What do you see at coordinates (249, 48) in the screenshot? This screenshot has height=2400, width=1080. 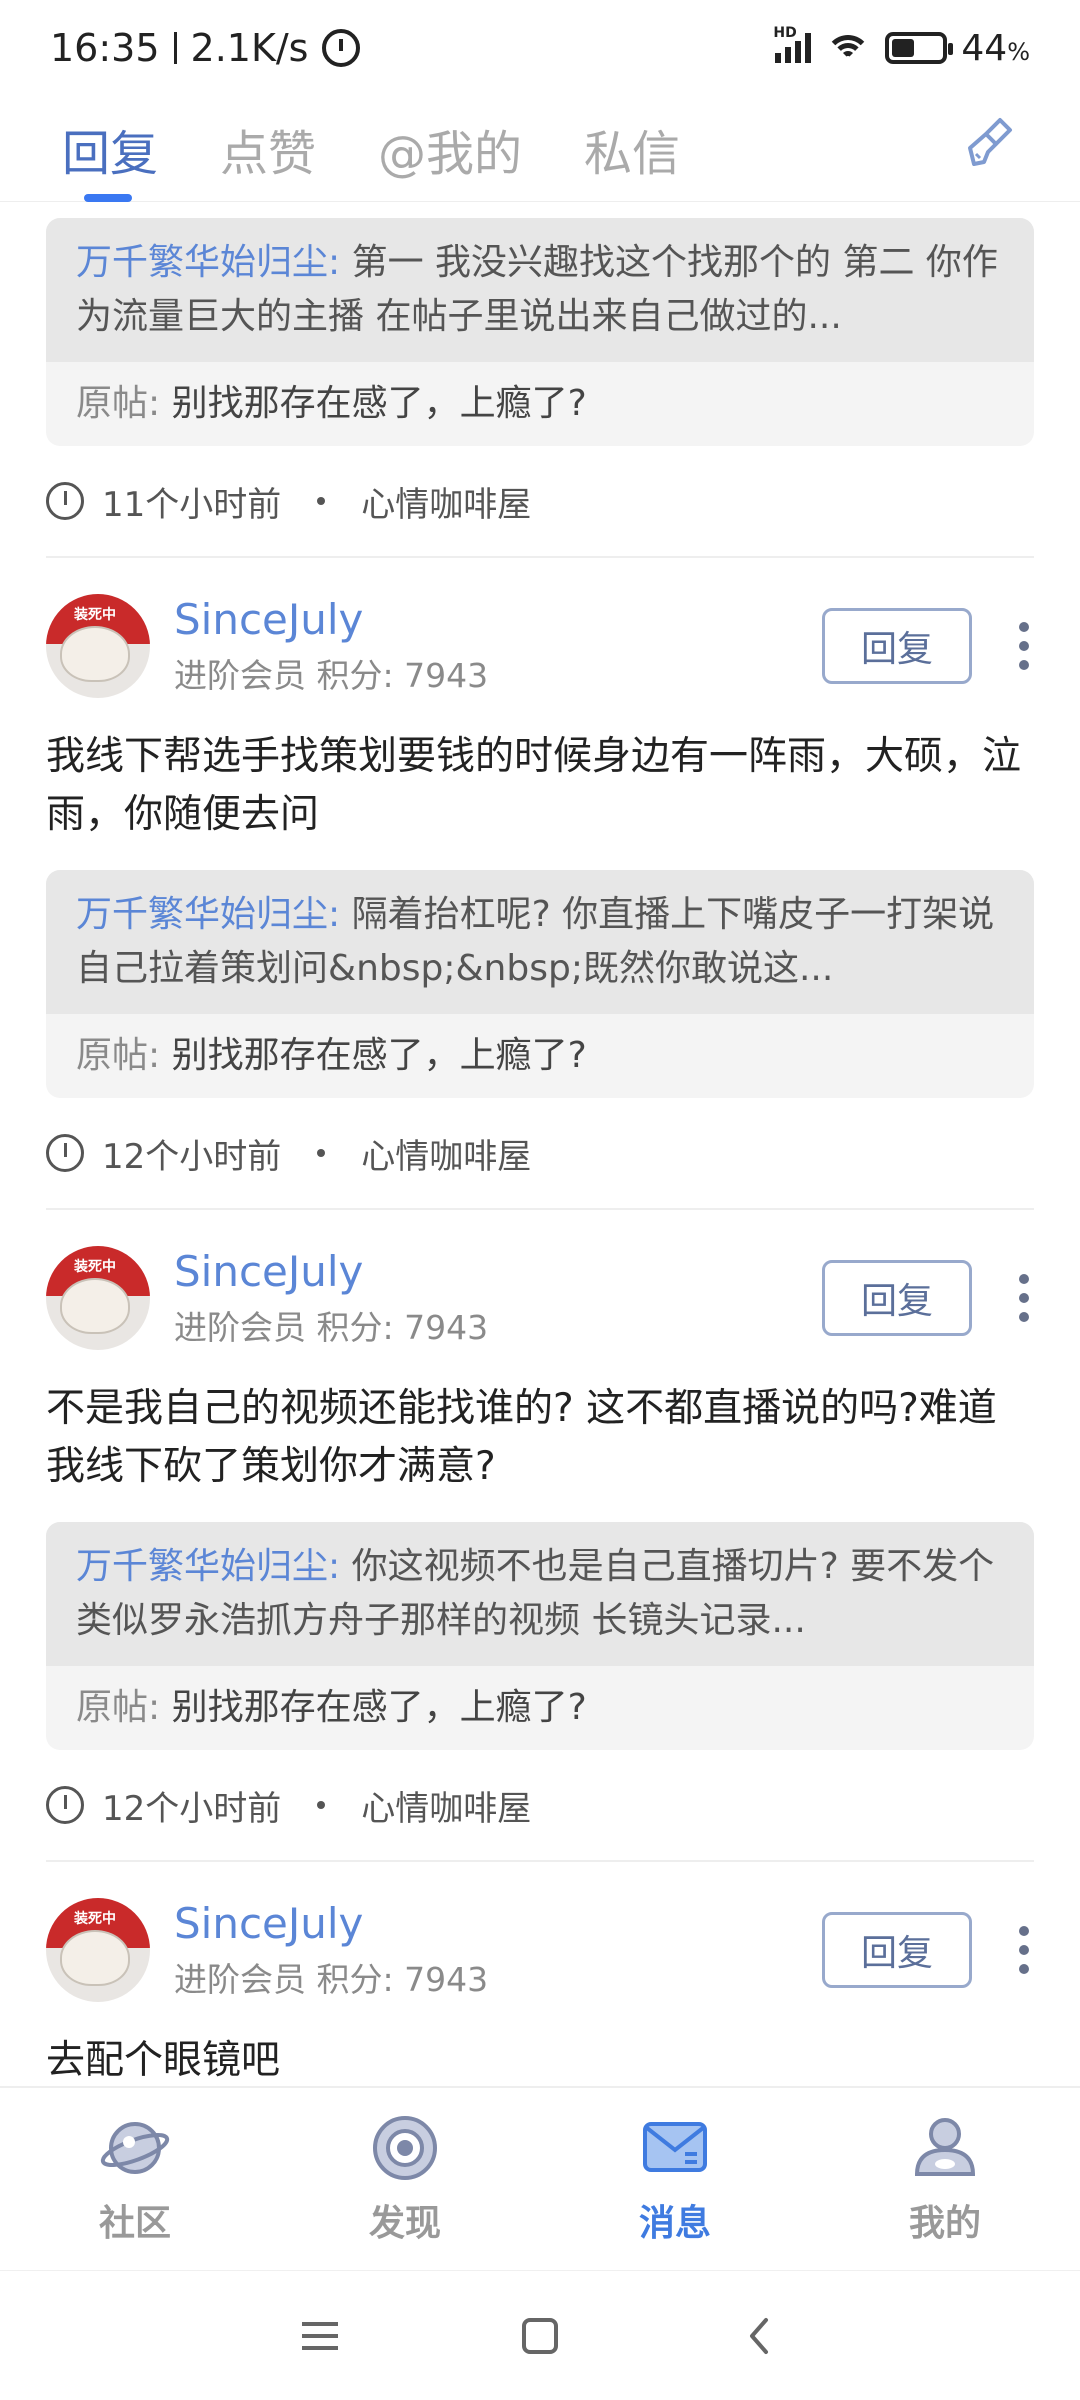 I see `status-speed: 2.1K/s` at bounding box center [249, 48].